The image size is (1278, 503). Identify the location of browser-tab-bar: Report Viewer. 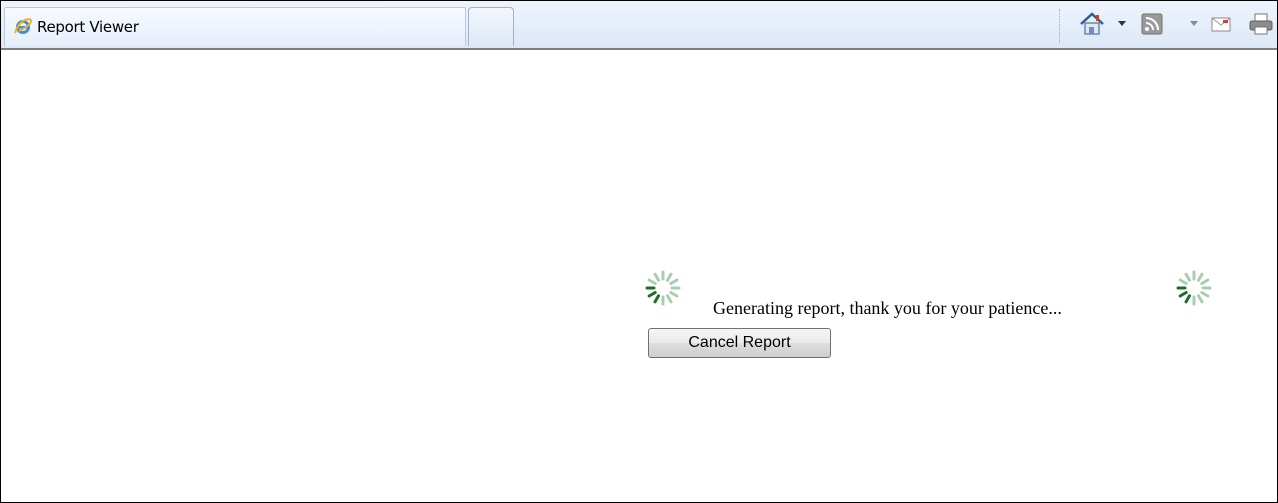
(639, 25).